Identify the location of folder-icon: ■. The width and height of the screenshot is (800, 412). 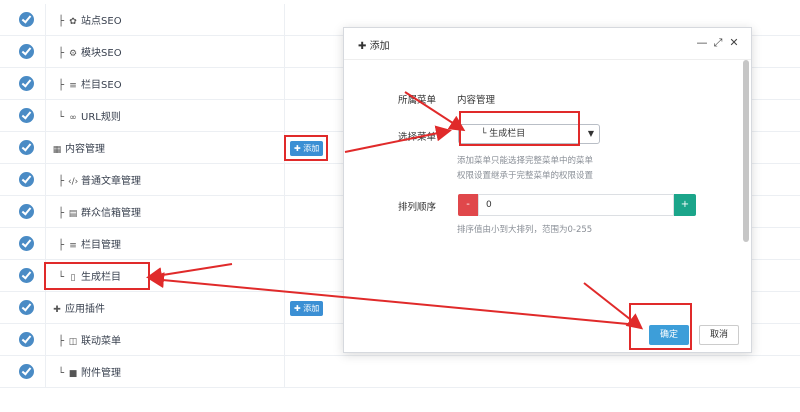
(73, 374).